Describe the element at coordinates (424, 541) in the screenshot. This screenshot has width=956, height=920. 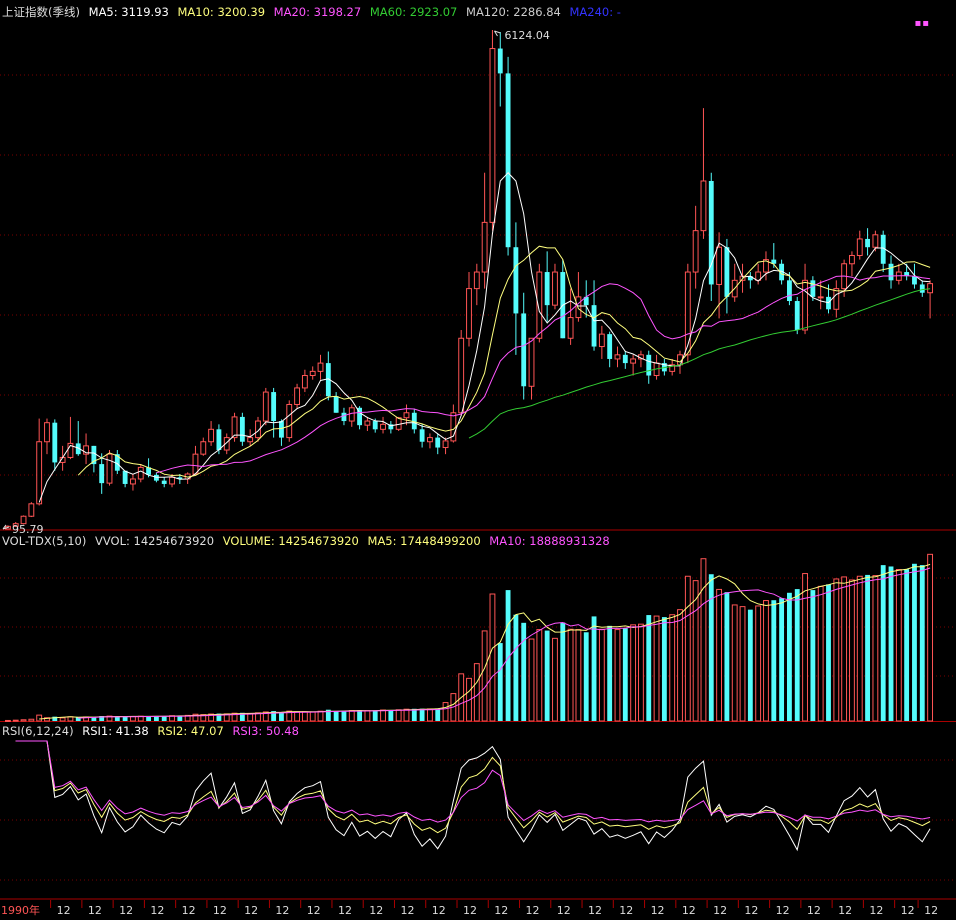
I see `vol-ma5-value: MA5: 17448499200` at that location.